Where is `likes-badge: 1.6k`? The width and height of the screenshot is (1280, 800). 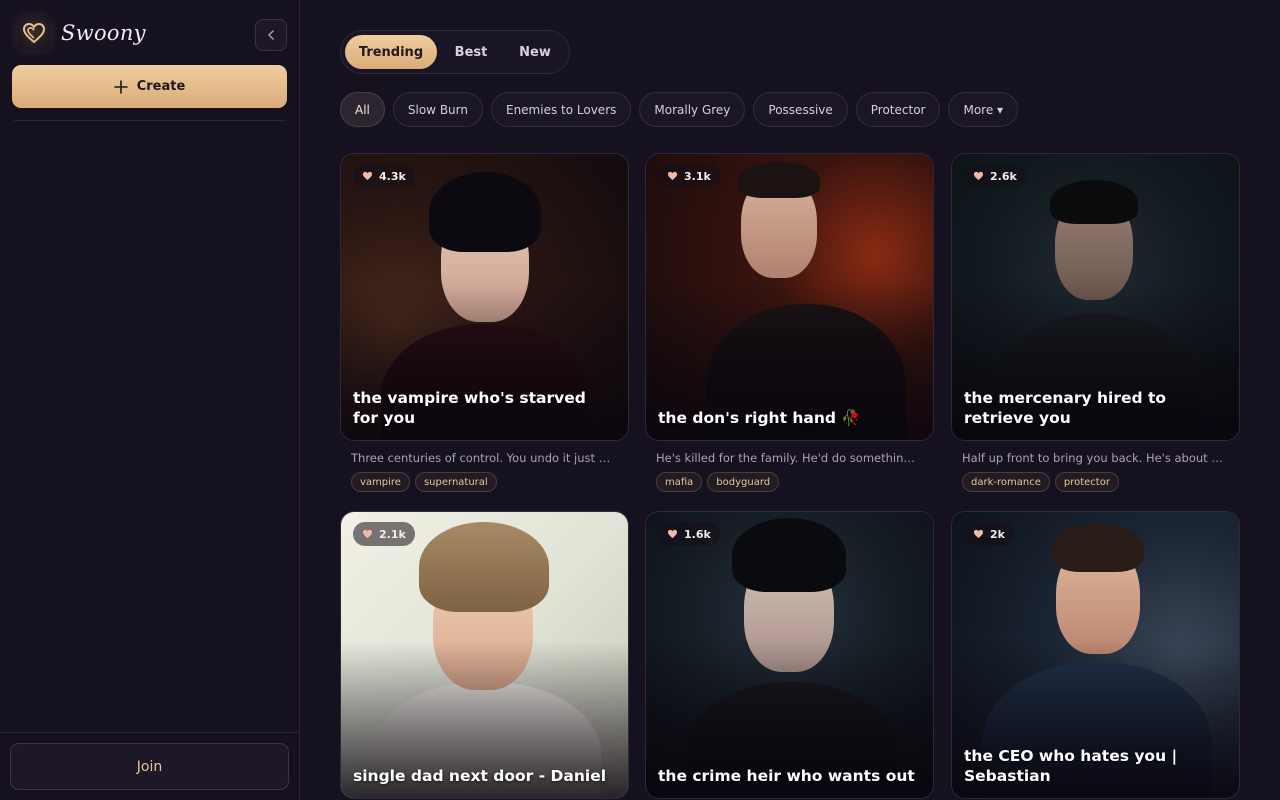
likes-badge: 1.6k is located at coordinates (689, 534).